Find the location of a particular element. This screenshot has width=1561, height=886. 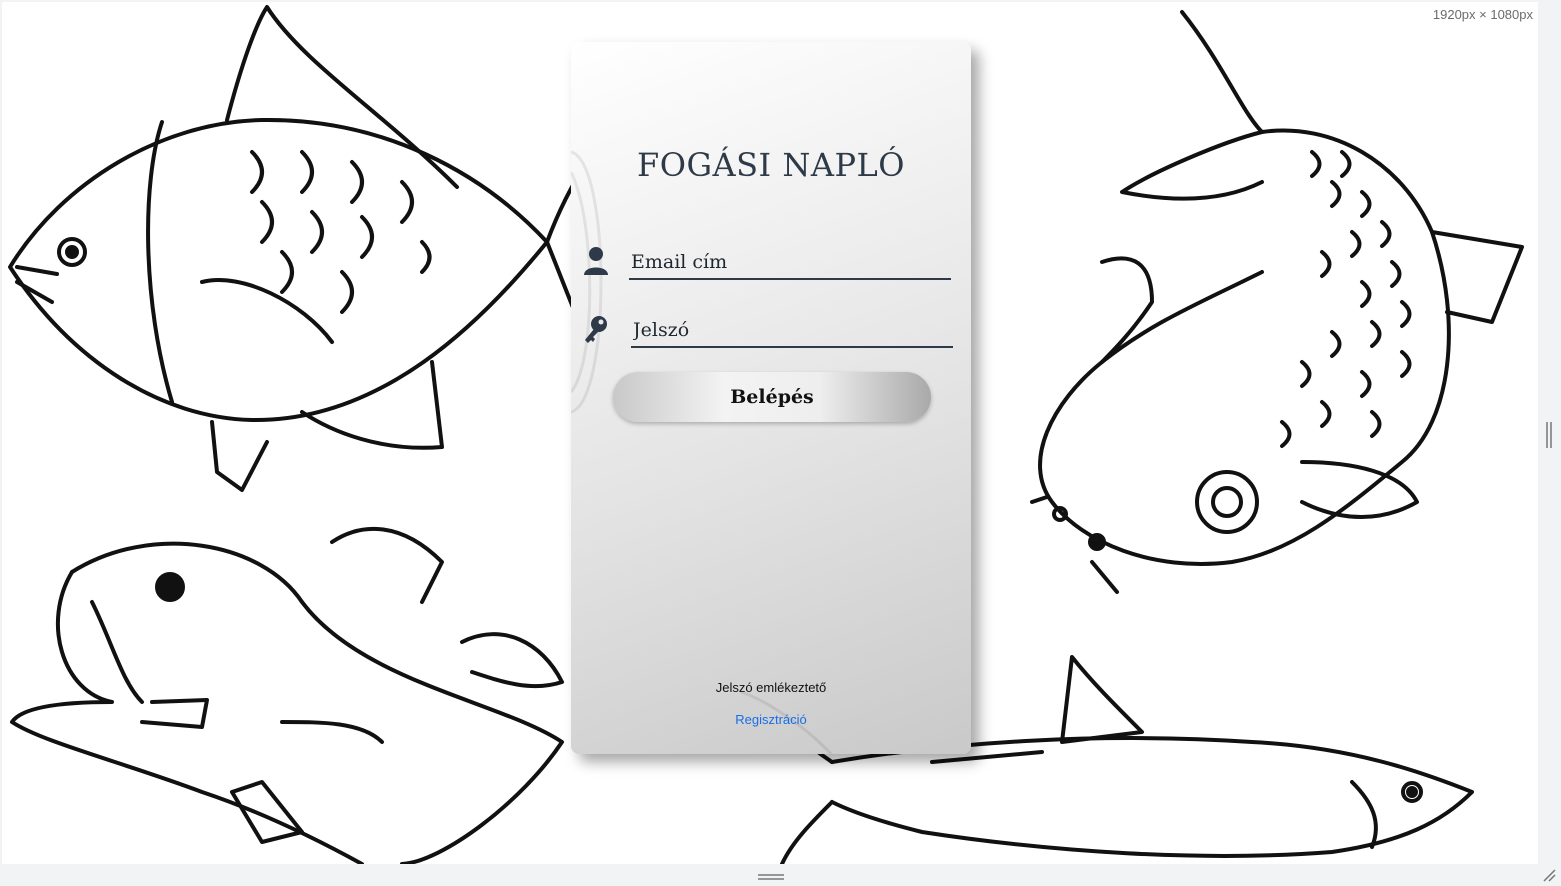

resize-handle-corner-icon is located at coordinates (1549, 875).